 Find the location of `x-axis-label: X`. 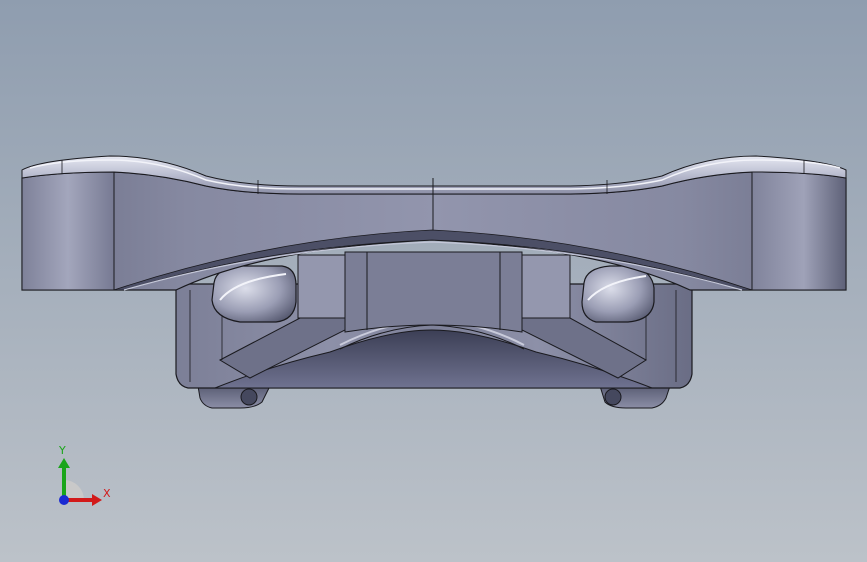

x-axis-label: X is located at coordinates (107, 493).